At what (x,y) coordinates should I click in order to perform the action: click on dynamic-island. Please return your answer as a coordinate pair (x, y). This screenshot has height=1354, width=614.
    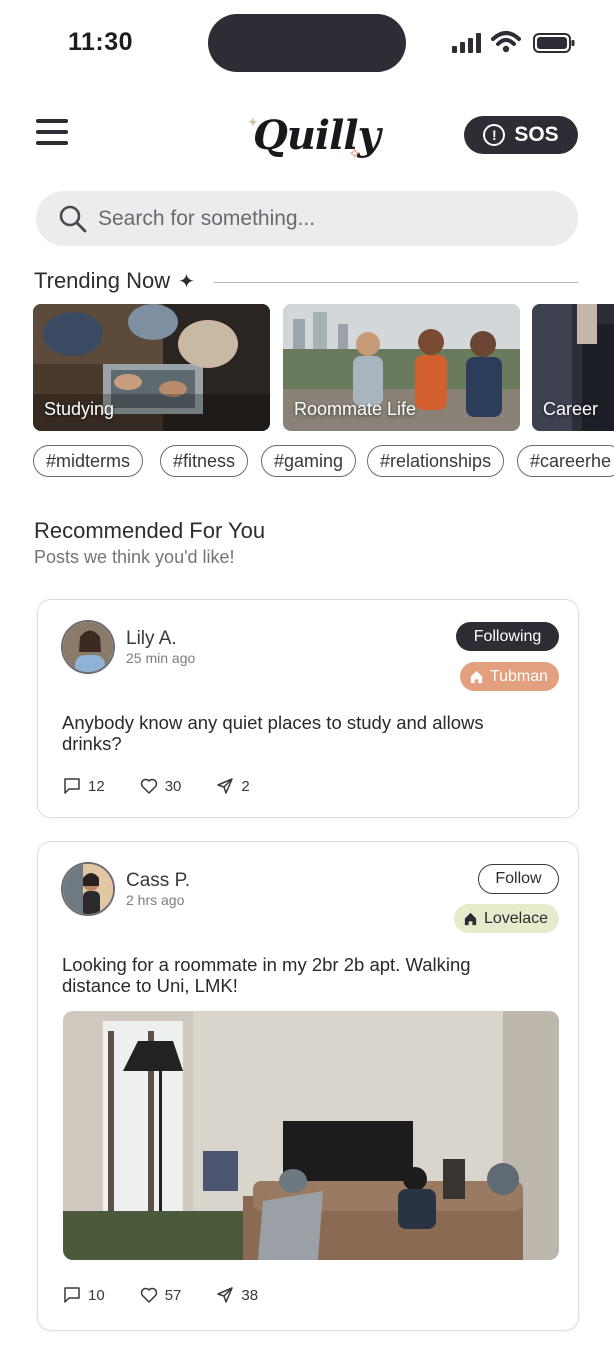
    Looking at the image, I should click on (307, 43).